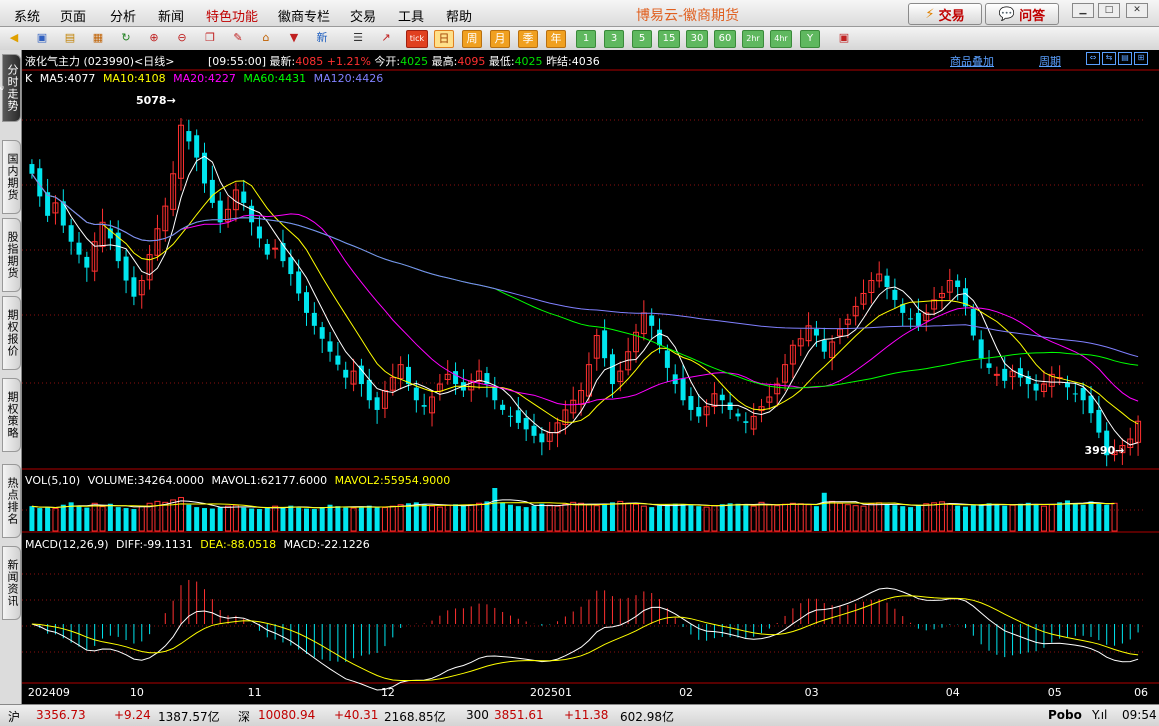  I want to click on period-2hr-button: 2hr, so click(753, 39).